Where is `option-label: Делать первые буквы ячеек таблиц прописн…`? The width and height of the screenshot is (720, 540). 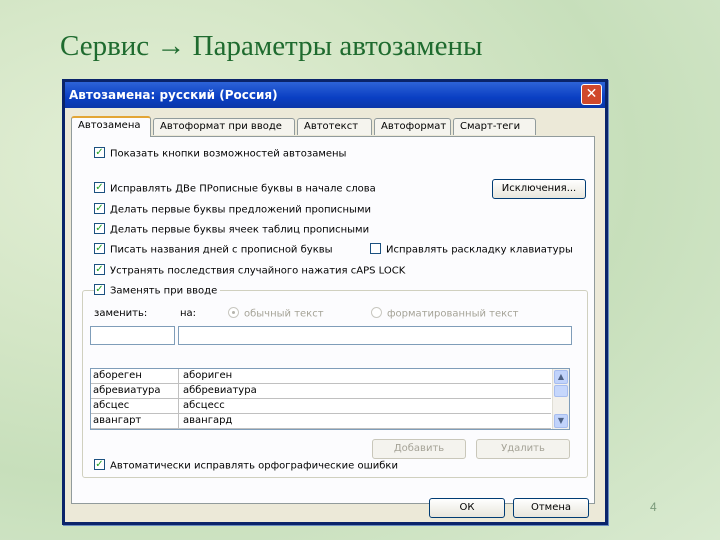 option-label: Делать первые буквы ячеек таблиц прописн… is located at coordinates (240, 230).